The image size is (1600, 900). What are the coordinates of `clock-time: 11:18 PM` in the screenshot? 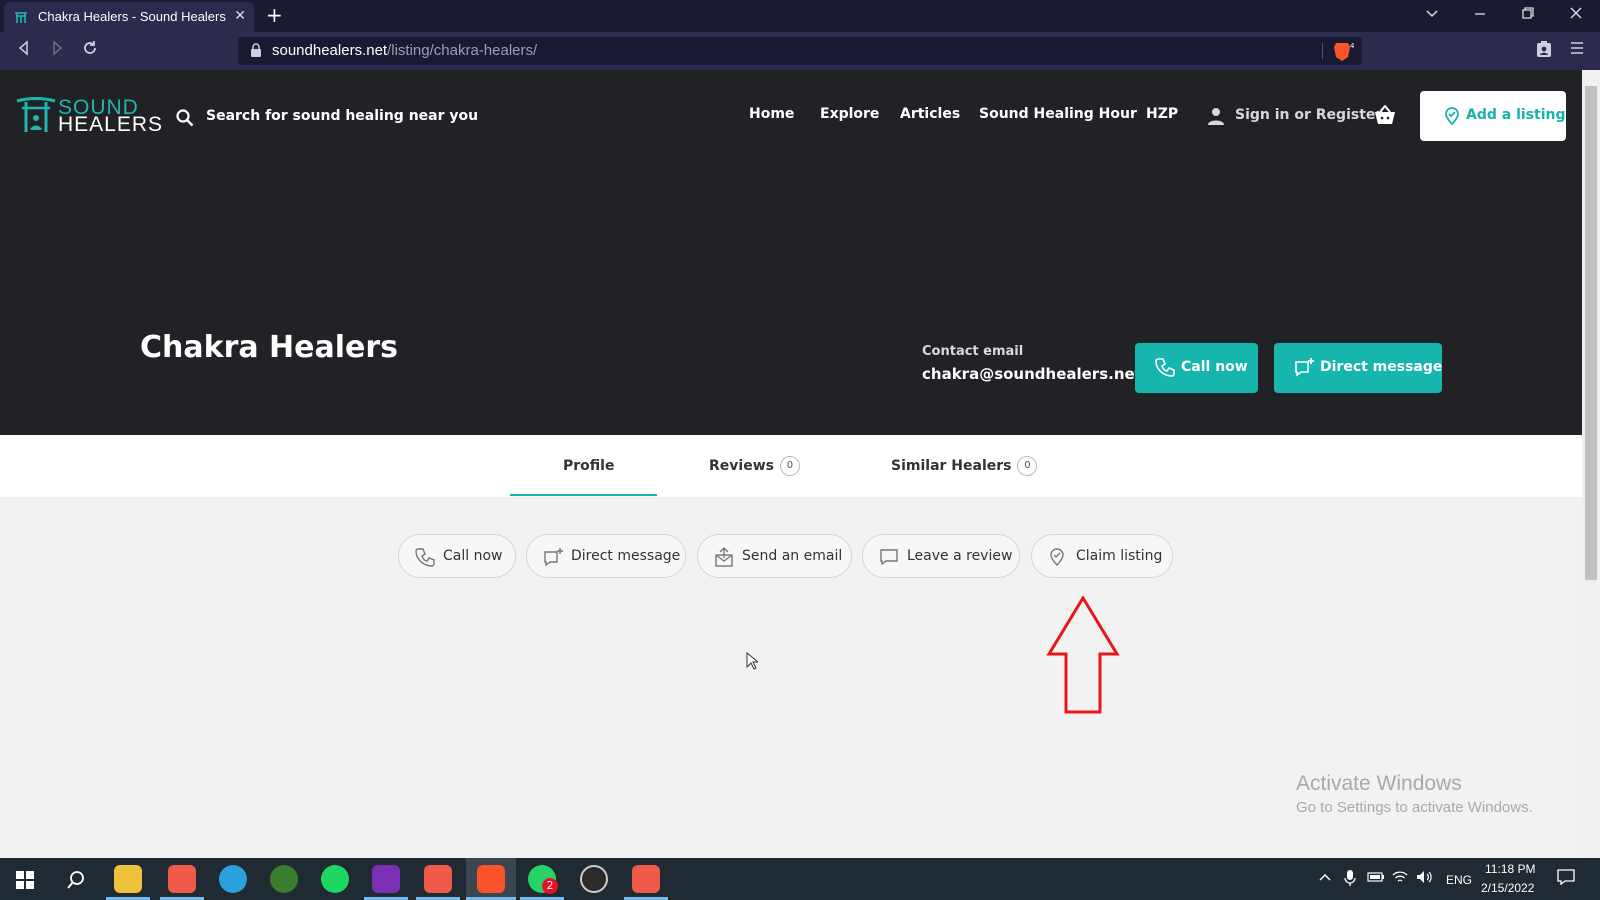 It's located at (1510, 869).